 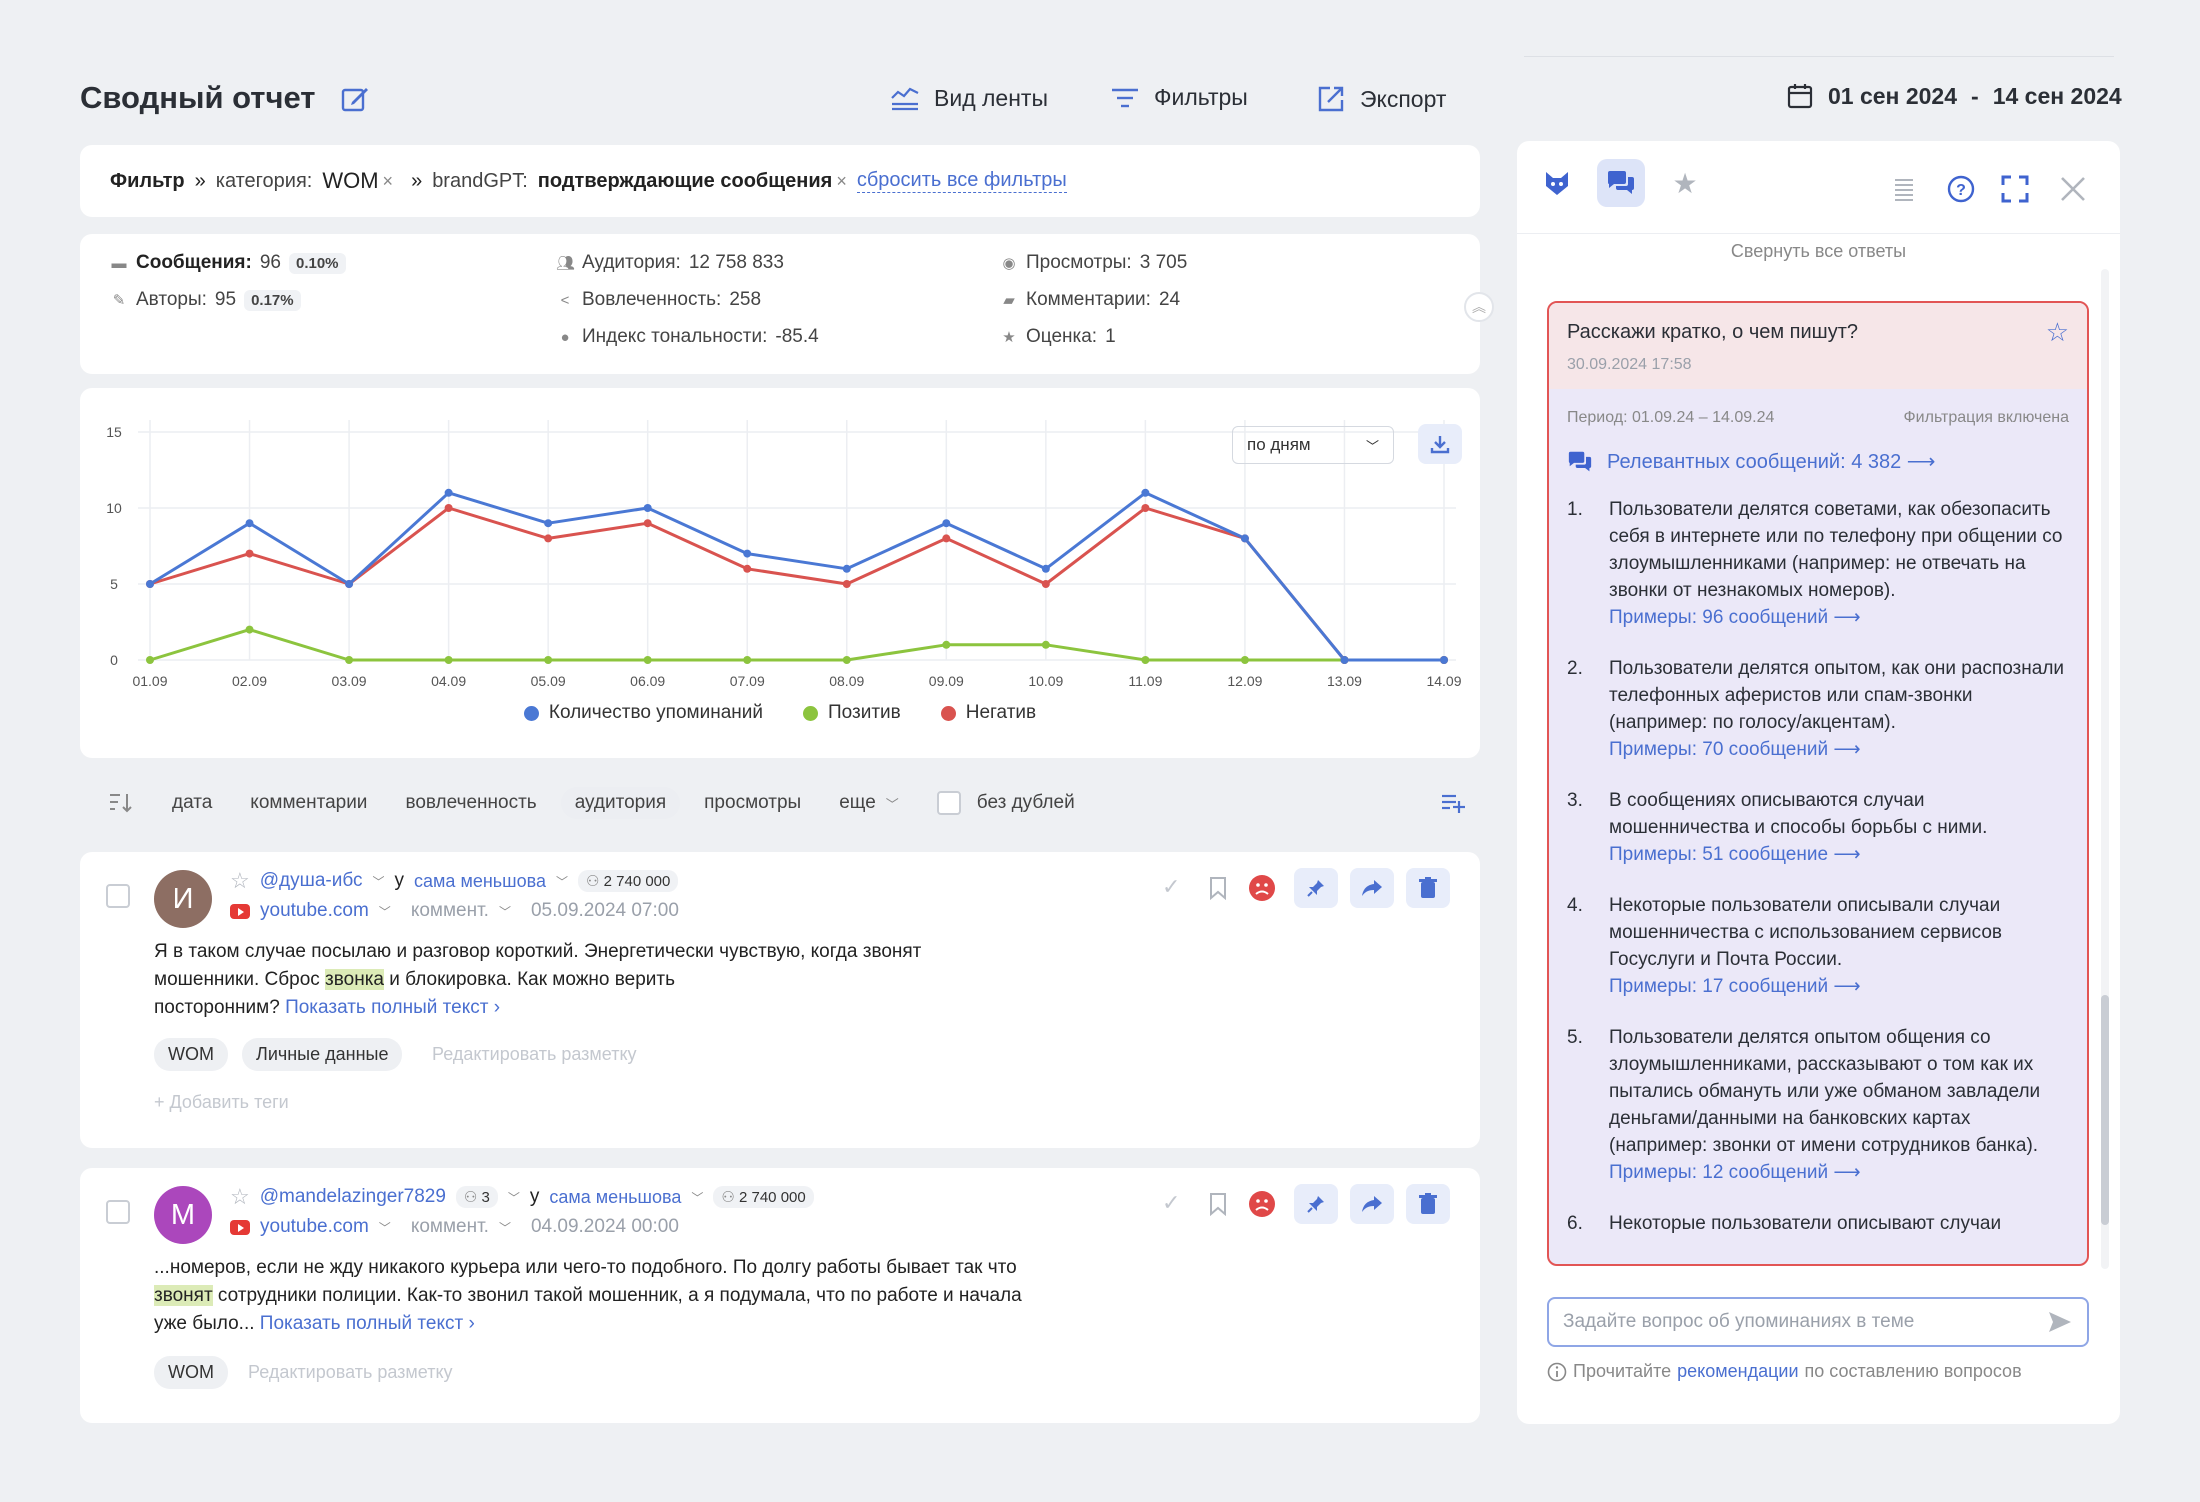 I want to click on trash-icon, so click(x=1428, y=1204).